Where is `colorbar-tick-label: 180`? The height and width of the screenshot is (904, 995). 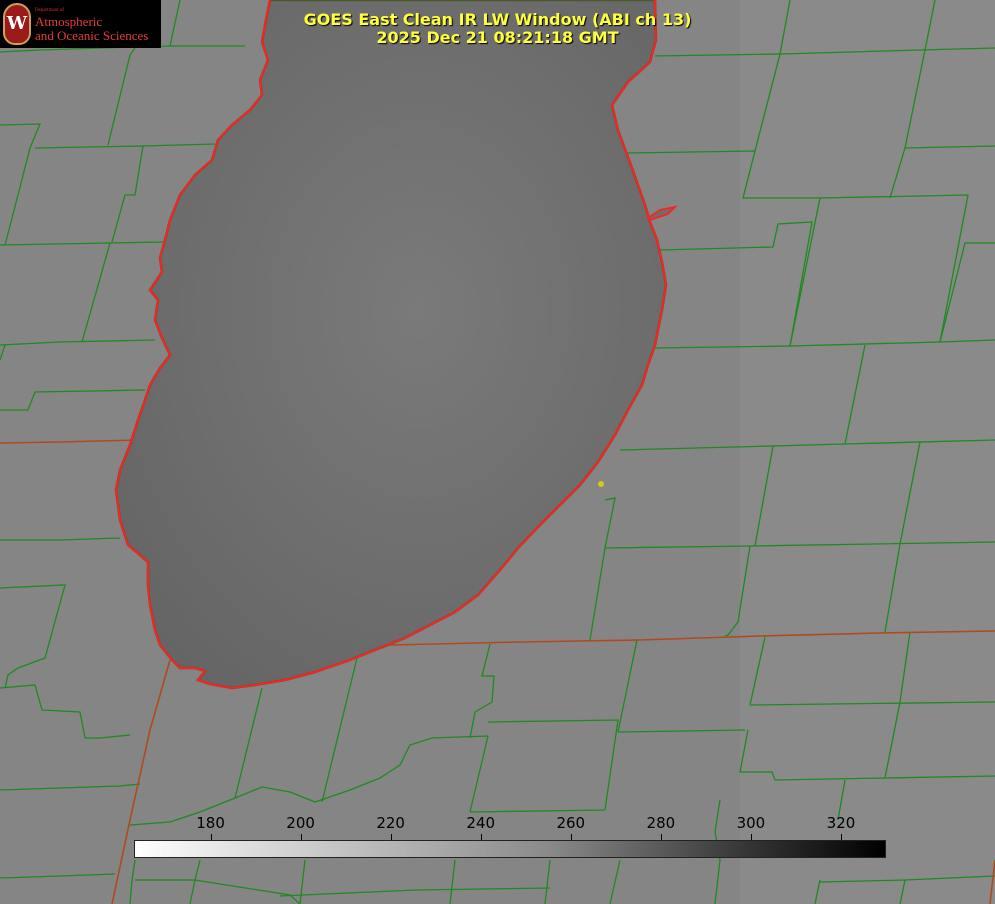 colorbar-tick-label: 180 is located at coordinates (210, 823).